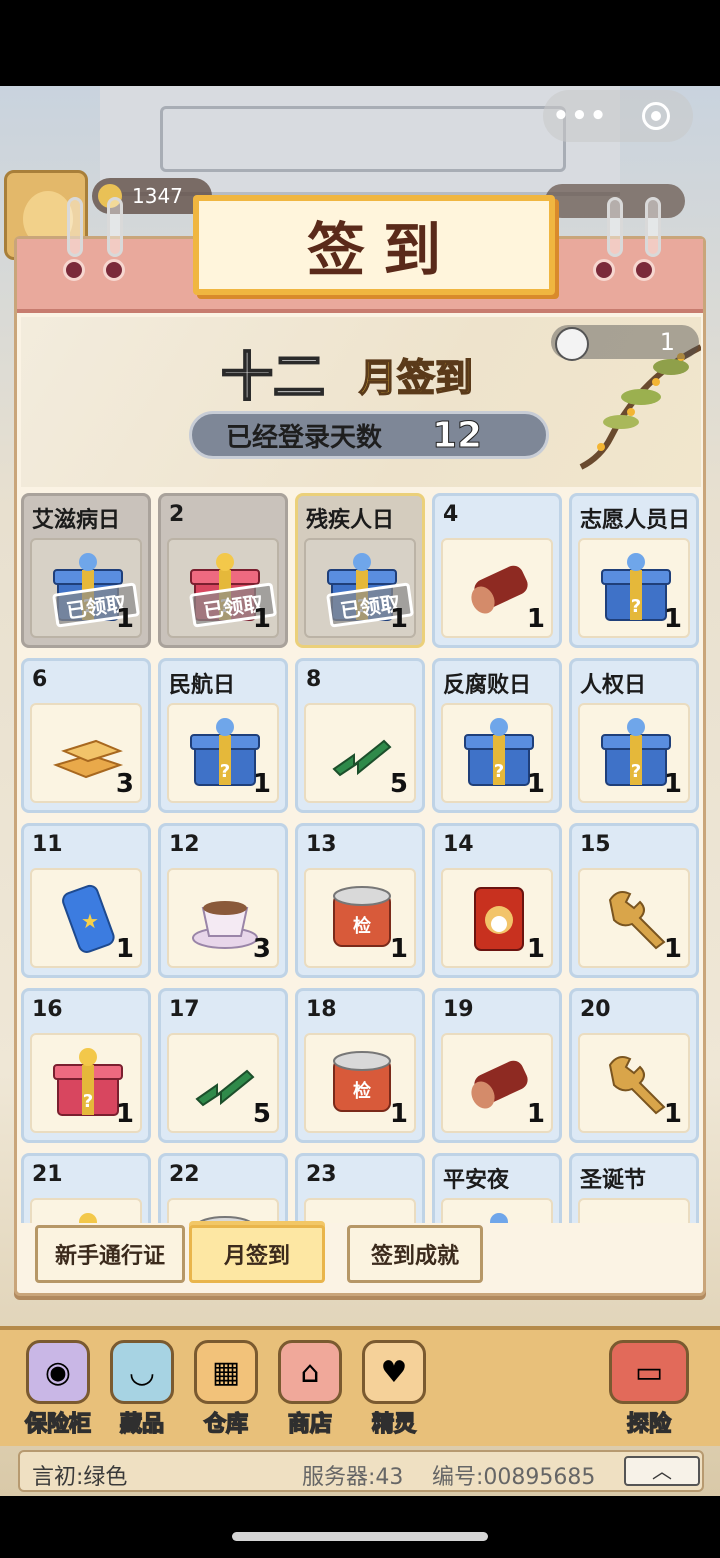 This screenshot has height=1558, width=720. I want to click on calendar-day-cell: 2 ?已领取1, so click(223, 570).